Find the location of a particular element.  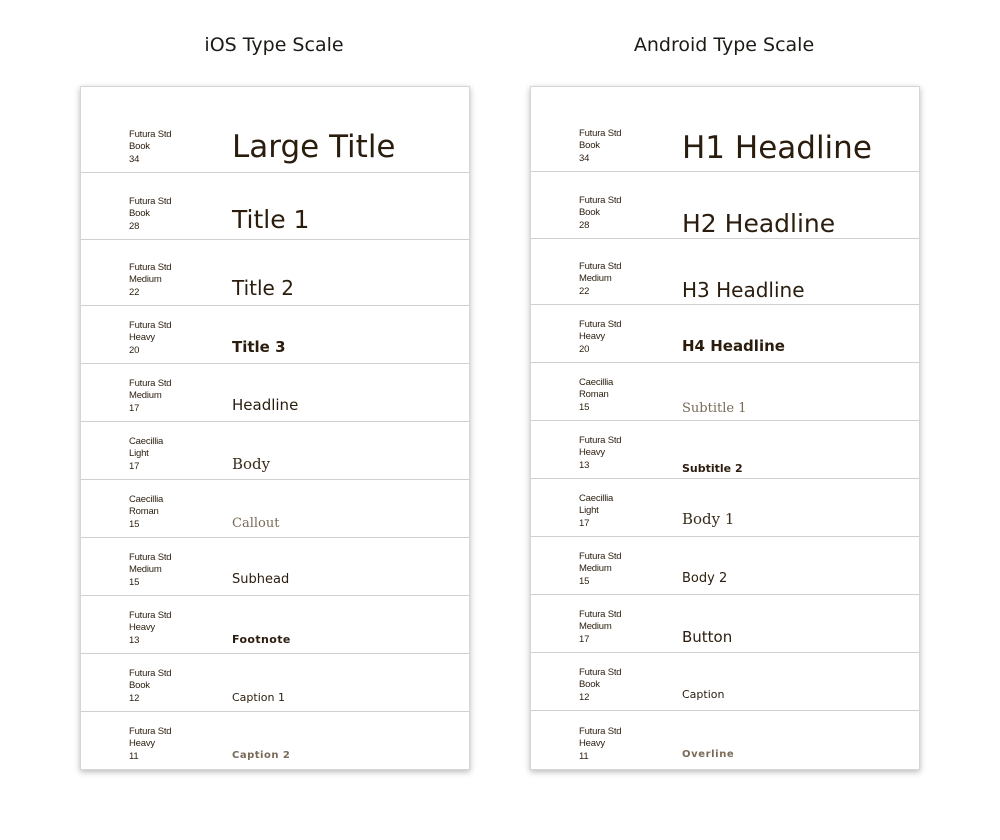

type-sample: Subhead is located at coordinates (261, 579).